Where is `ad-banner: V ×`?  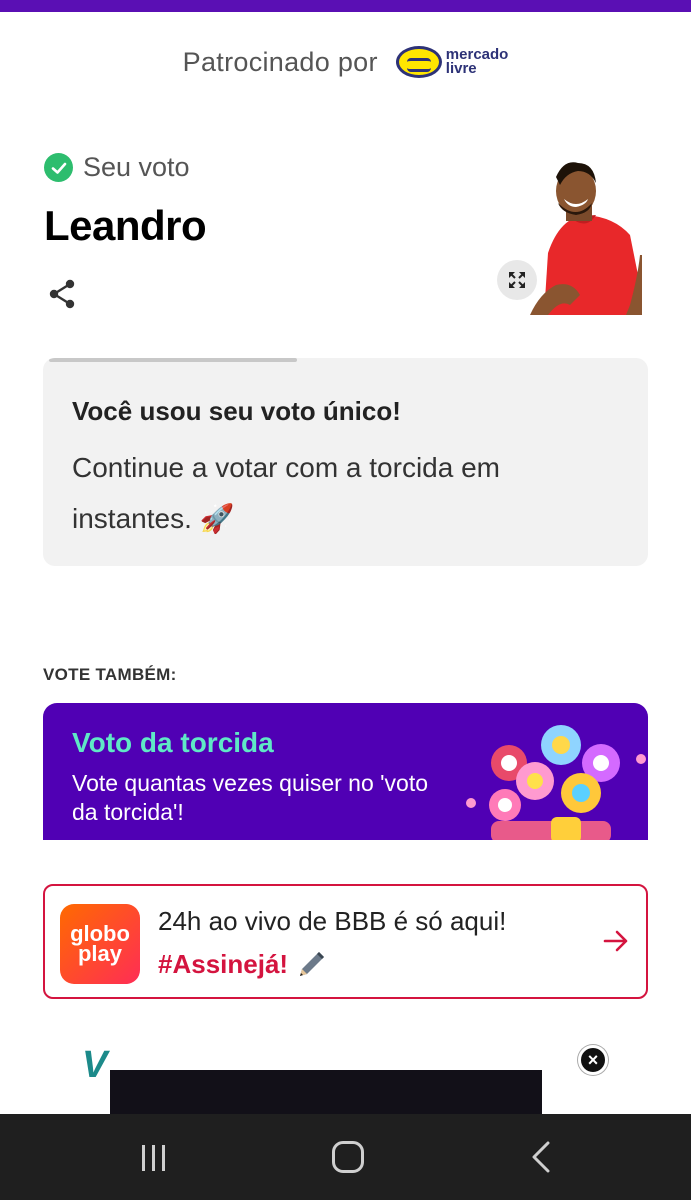
ad-banner: V × is located at coordinates (345, 1077).